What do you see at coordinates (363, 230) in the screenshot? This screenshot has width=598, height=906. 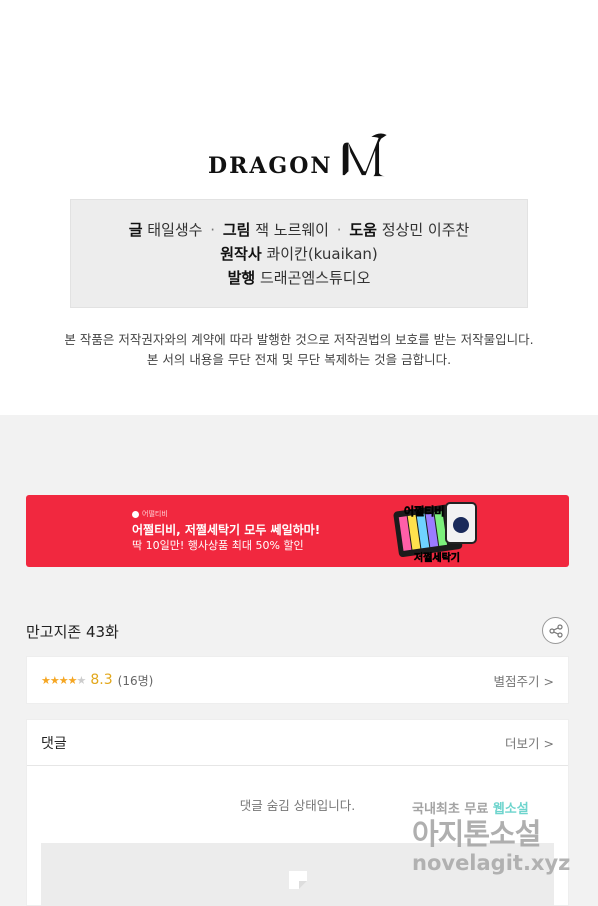 I see `assistant-label: 도움` at bounding box center [363, 230].